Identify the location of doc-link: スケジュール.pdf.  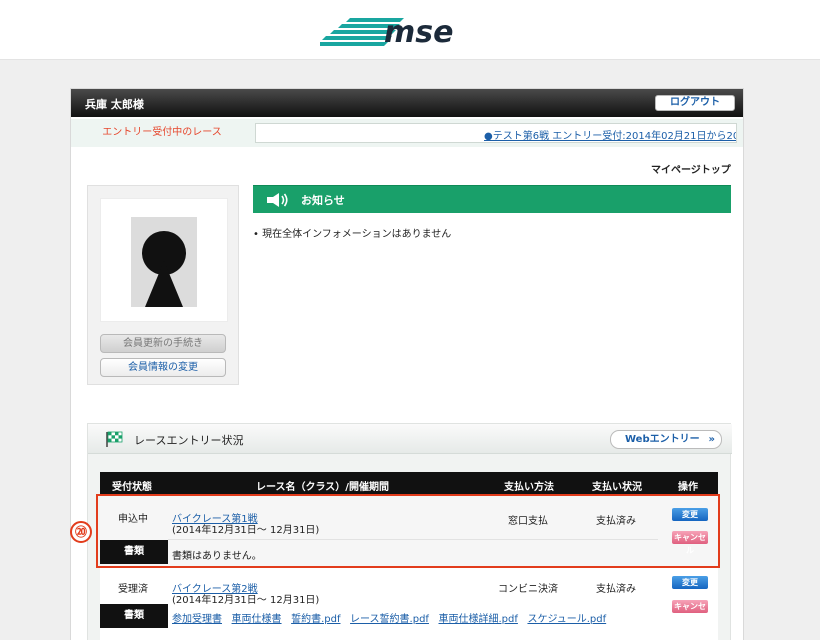
(566, 619).